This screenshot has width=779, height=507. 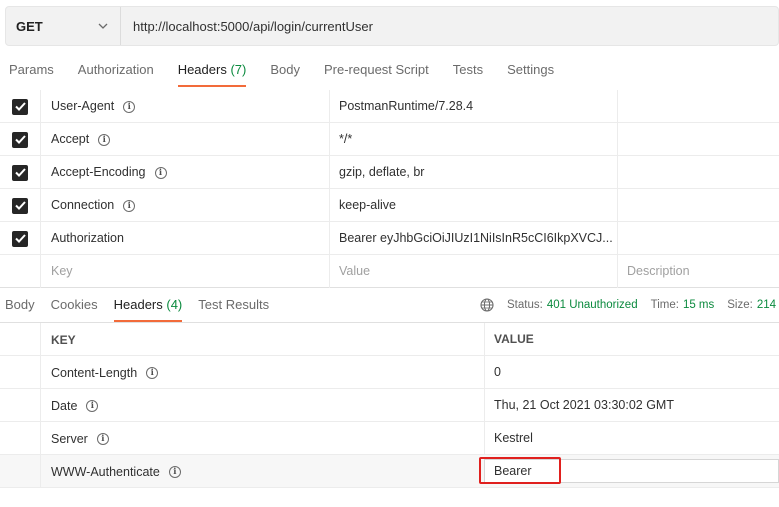 What do you see at coordinates (487, 305) in the screenshot?
I see `globe-icon` at bounding box center [487, 305].